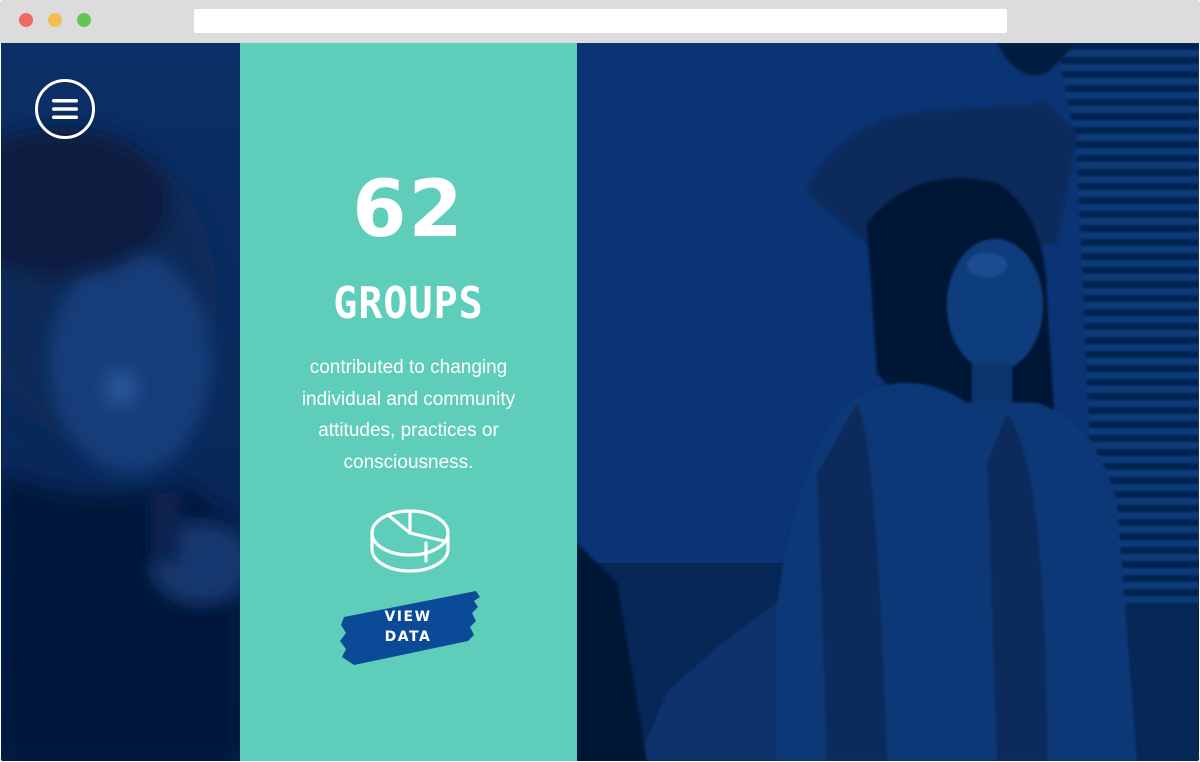 The image size is (1200, 762). What do you see at coordinates (26, 20) in the screenshot?
I see `close-window-button` at bounding box center [26, 20].